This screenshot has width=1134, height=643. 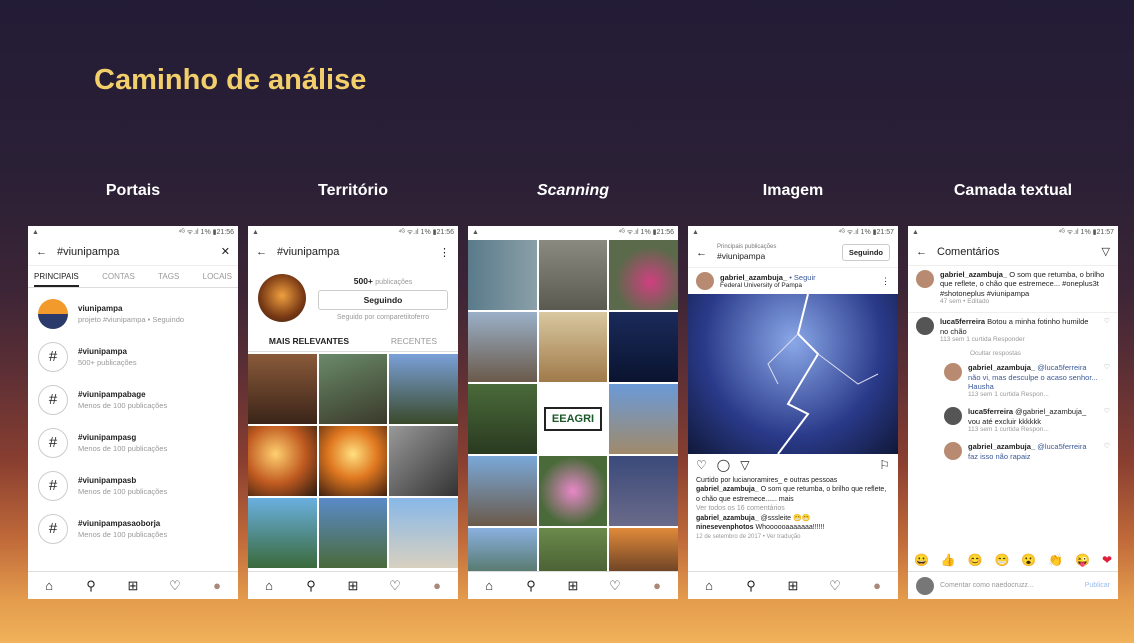 I want to click on result-title: #viunipampa, so click(x=102, y=351).